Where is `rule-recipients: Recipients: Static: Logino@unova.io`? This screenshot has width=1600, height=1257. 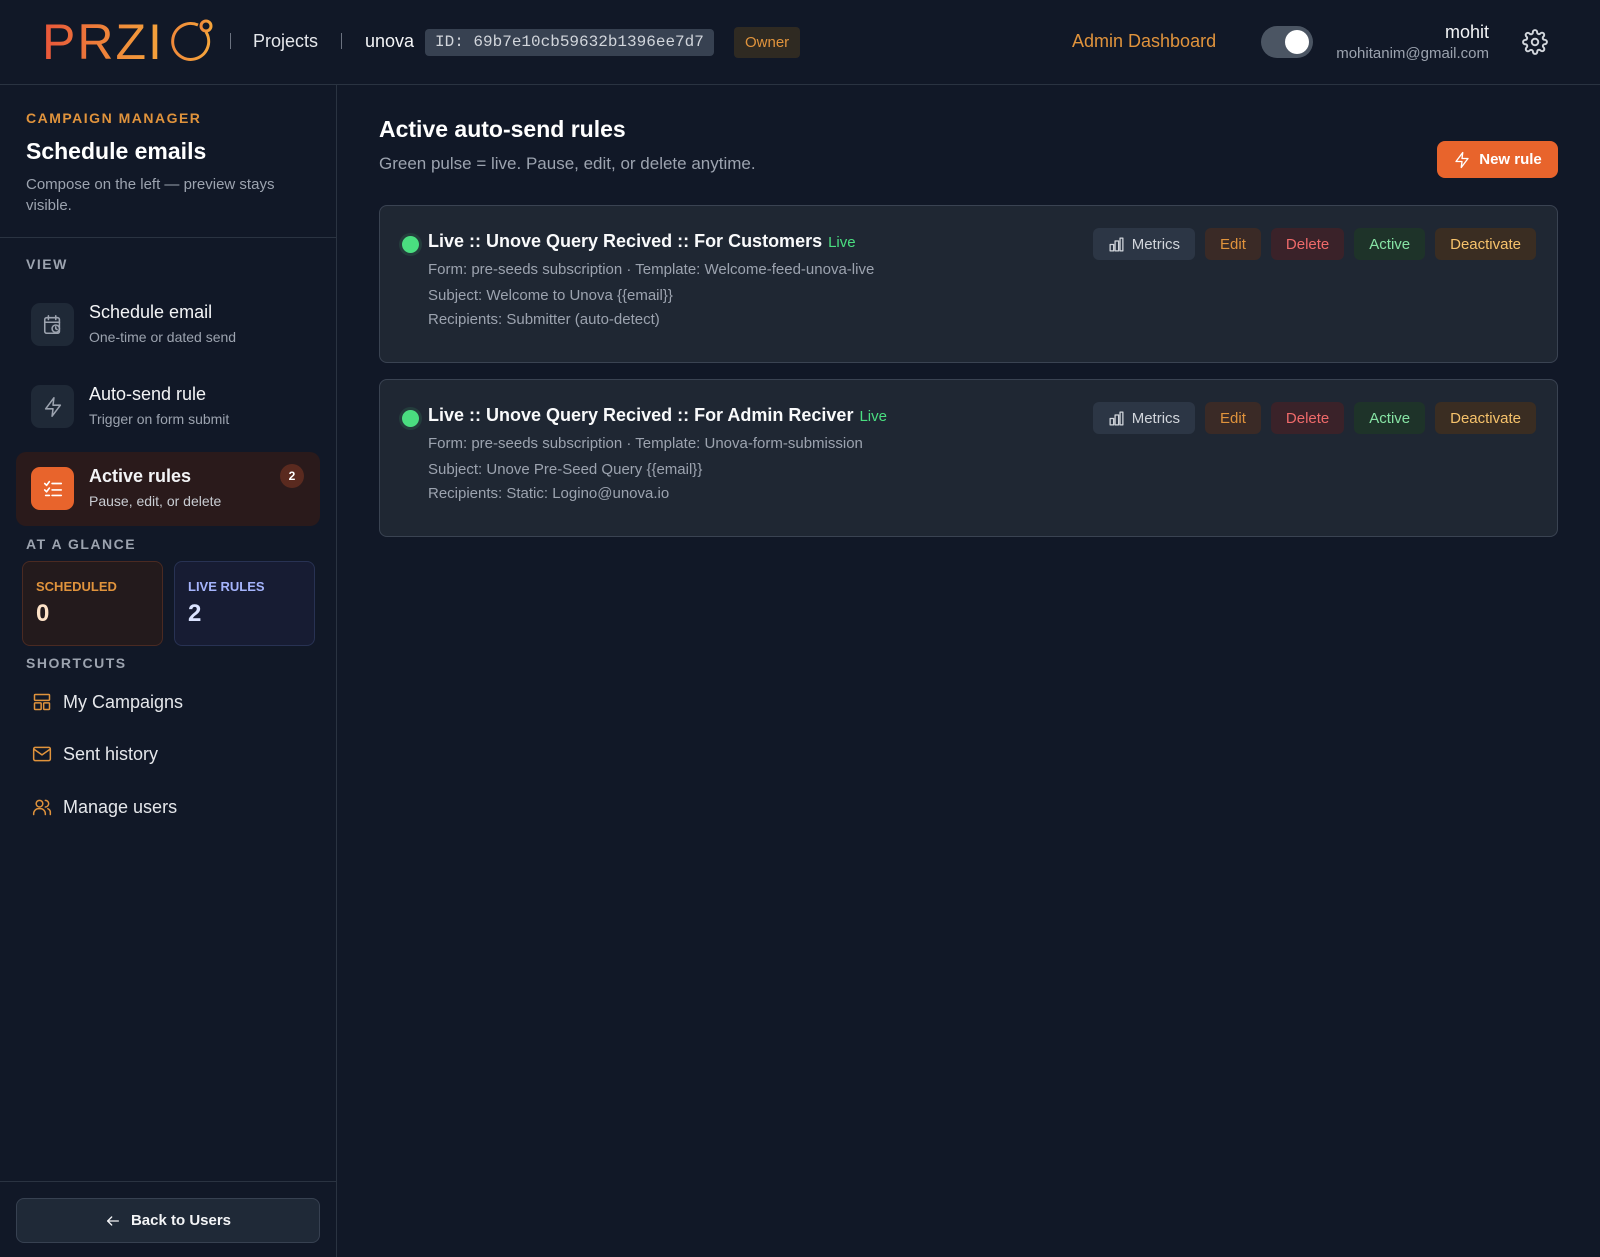 rule-recipients: Recipients: Static: Logino@unova.io is located at coordinates (549, 493).